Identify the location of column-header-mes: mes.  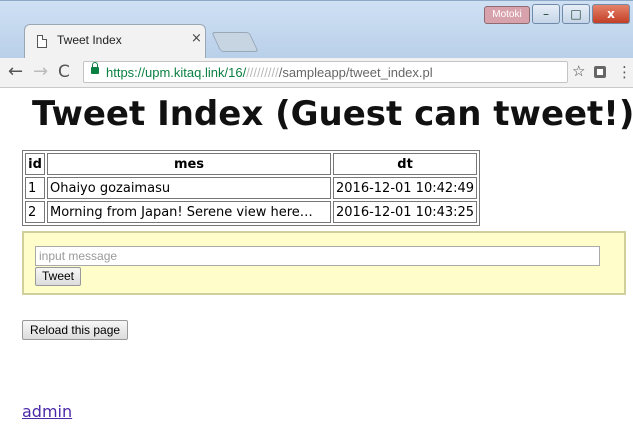
(189, 164).